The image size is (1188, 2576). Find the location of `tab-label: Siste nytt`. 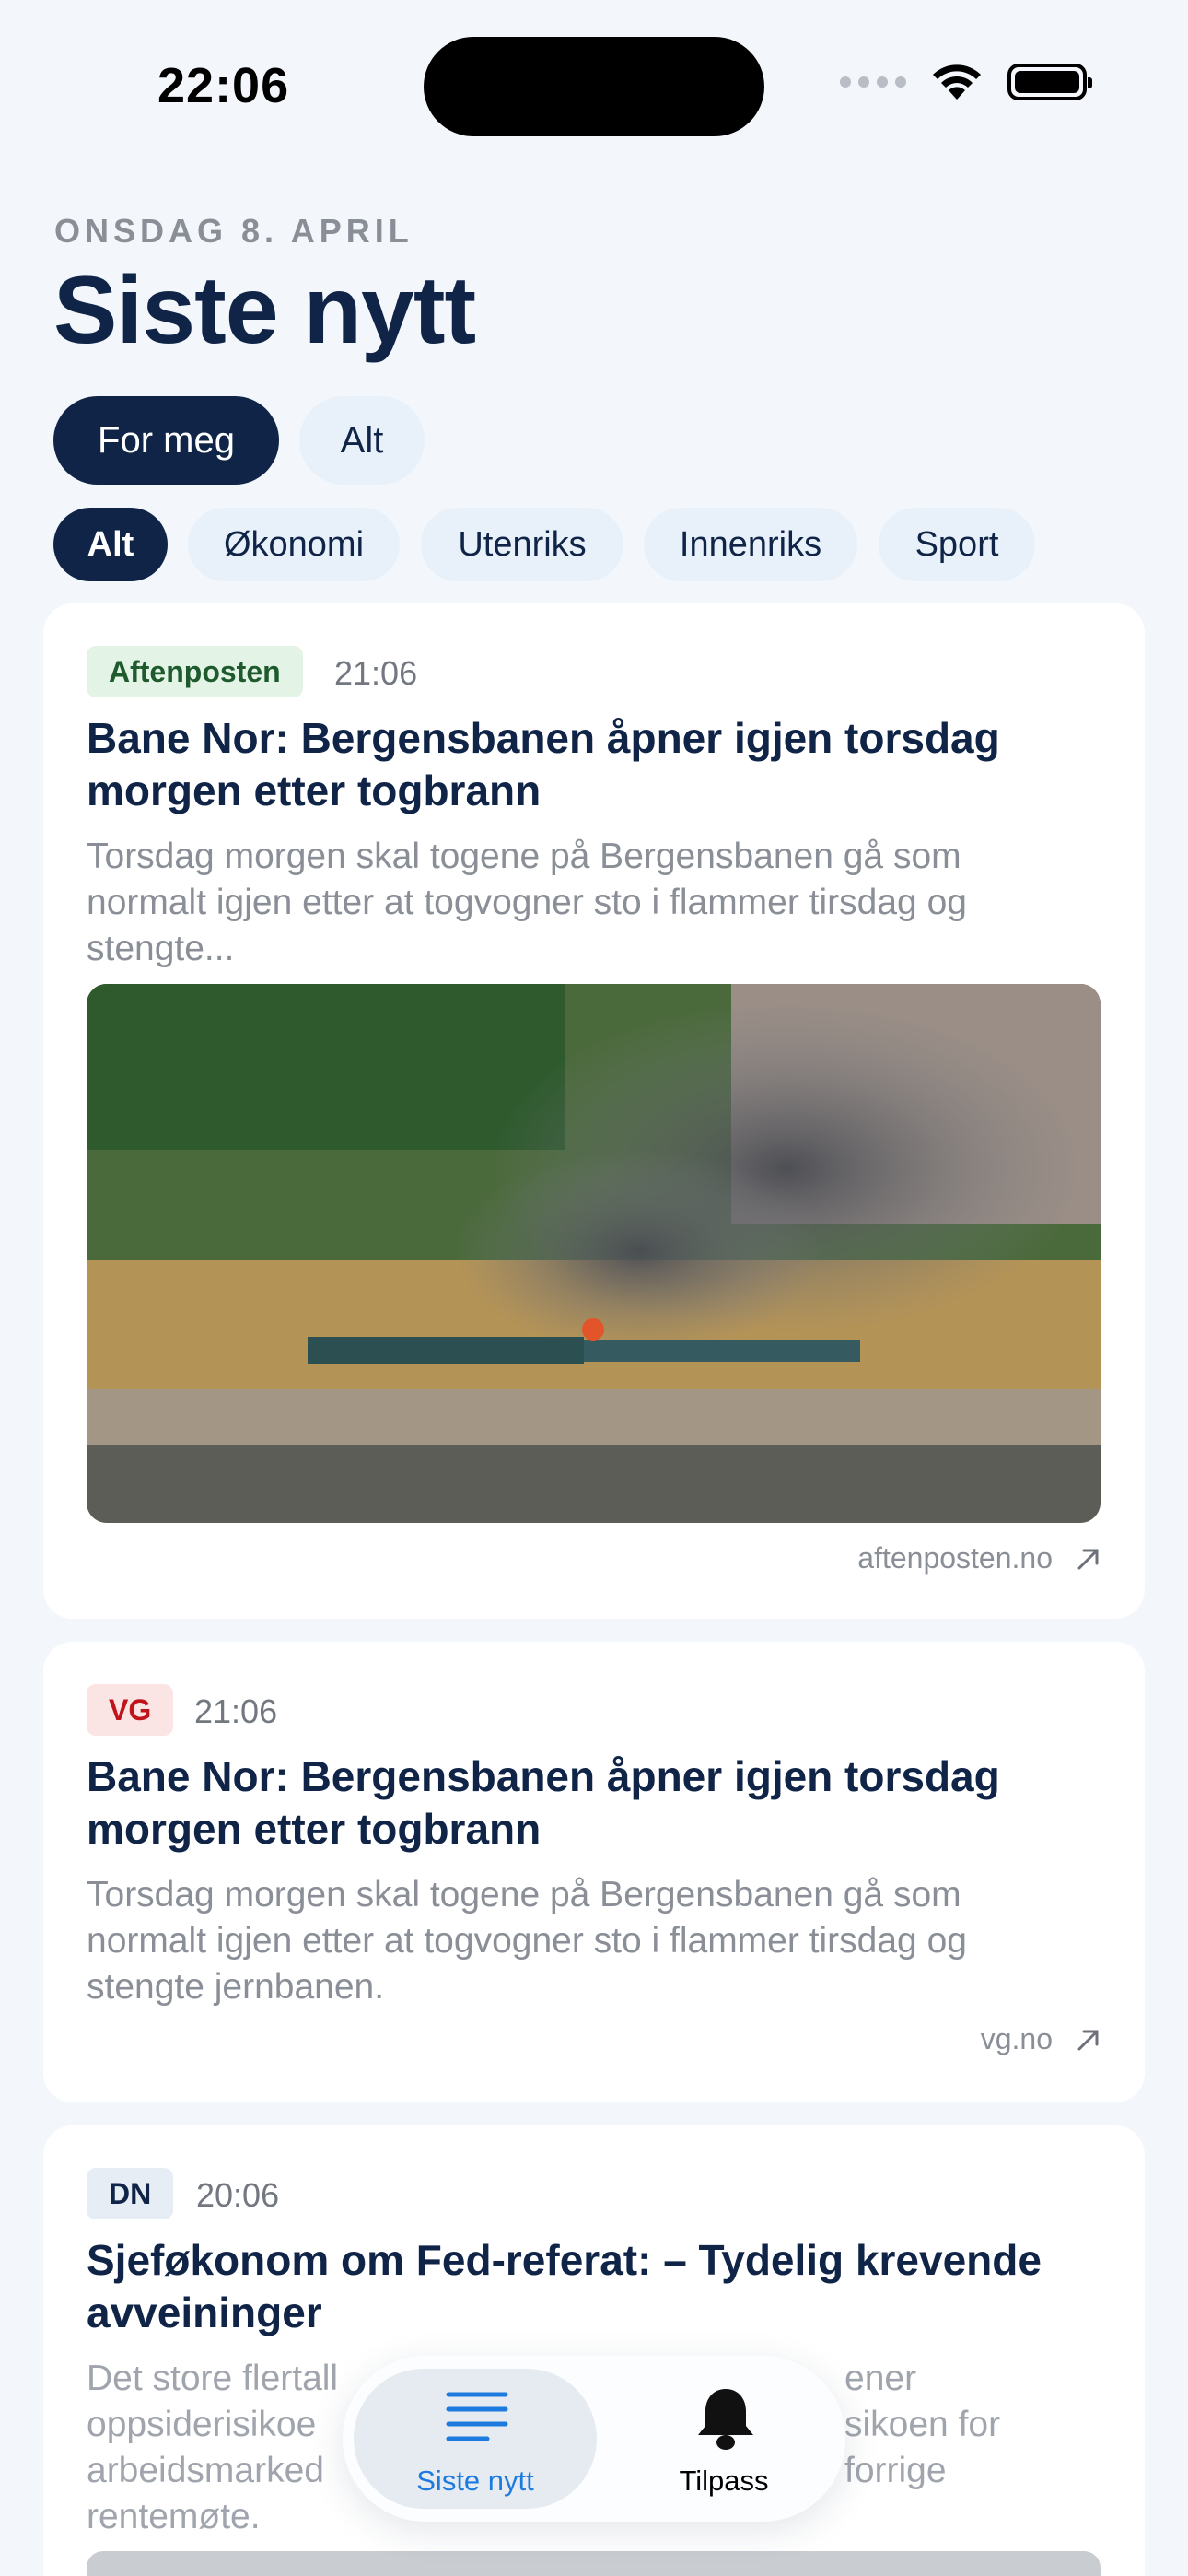

tab-label: Siste nytt is located at coordinates (475, 2481).